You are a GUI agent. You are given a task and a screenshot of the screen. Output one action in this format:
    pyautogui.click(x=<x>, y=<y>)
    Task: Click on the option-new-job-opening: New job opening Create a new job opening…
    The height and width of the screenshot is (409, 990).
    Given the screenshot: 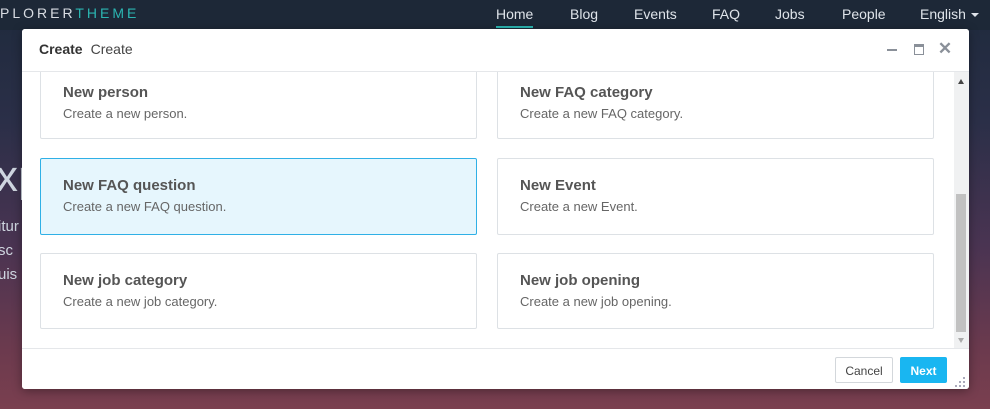 What is the action you would take?
    pyautogui.click(x=715, y=291)
    